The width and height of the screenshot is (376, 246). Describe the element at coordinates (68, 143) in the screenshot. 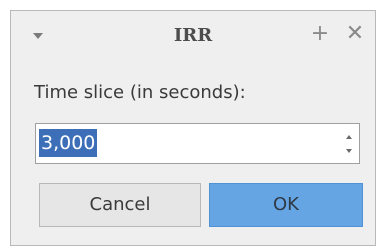

I see `time-slice-value: 3,000` at that location.